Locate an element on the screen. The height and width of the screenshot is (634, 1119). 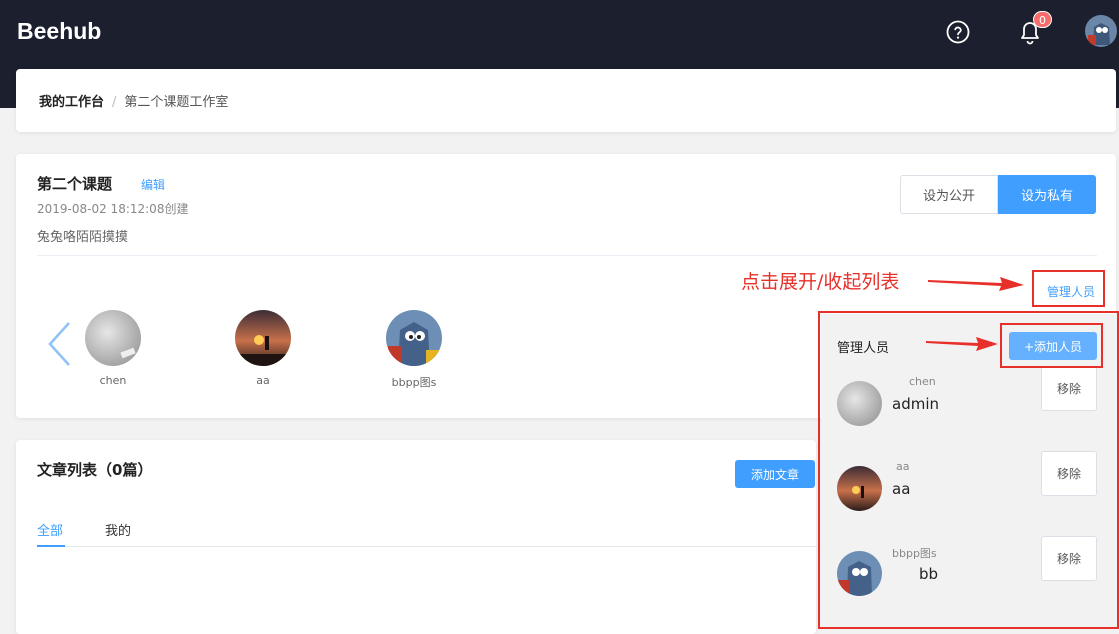
app-logo: Beehub is located at coordinates (59, 31).